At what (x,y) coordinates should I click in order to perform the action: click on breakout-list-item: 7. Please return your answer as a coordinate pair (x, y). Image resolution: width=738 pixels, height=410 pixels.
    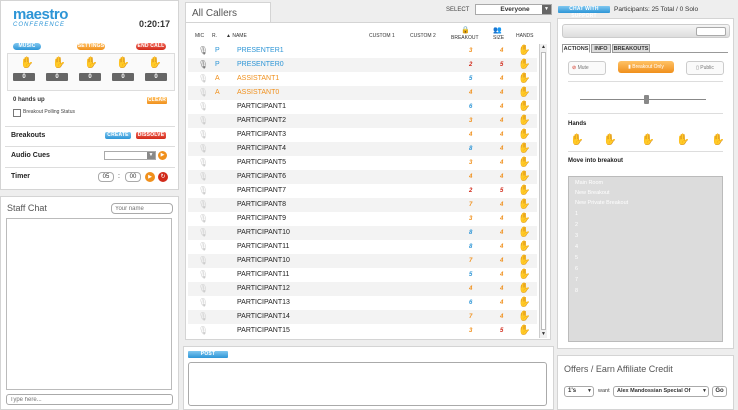
    Looking at the image, I should click on (576, 280).